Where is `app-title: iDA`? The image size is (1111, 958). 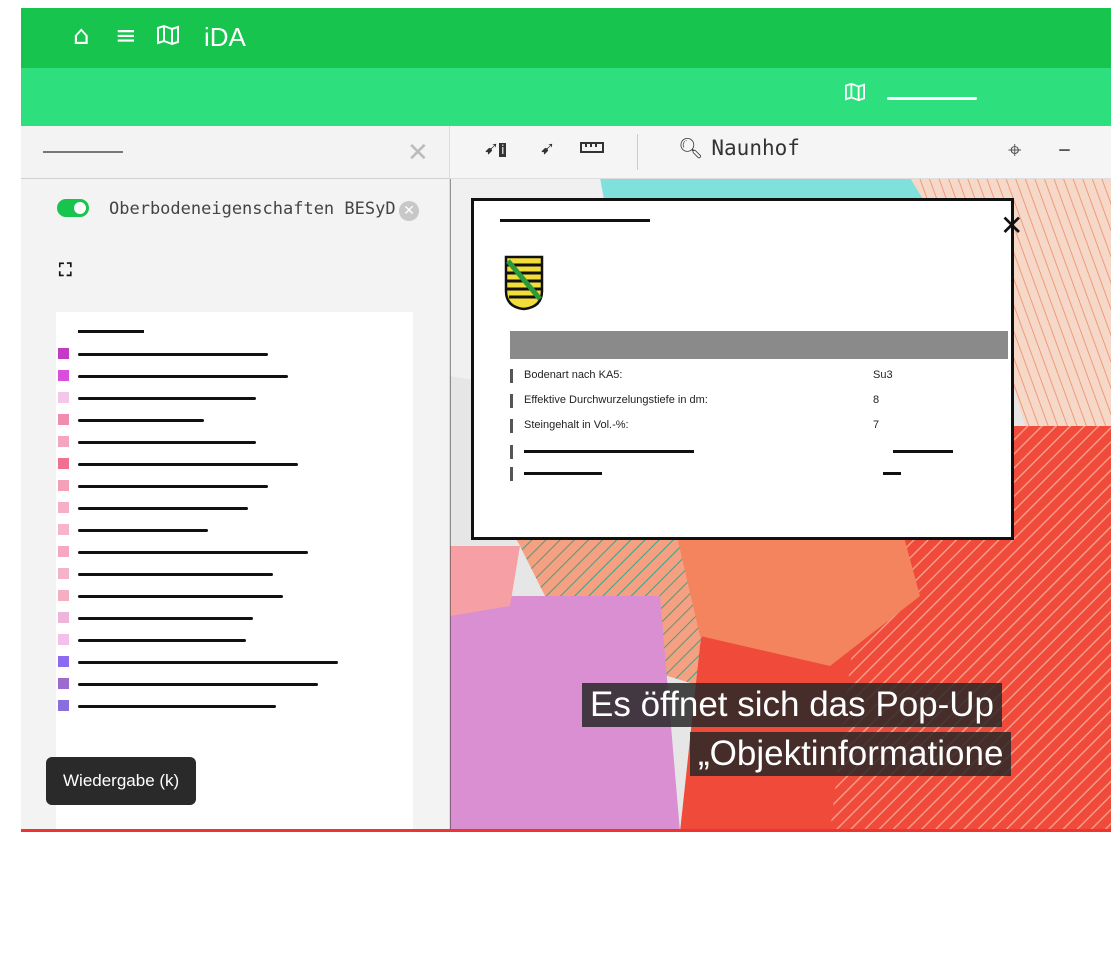
app-title: iDA is located at coordinates (225, 37).